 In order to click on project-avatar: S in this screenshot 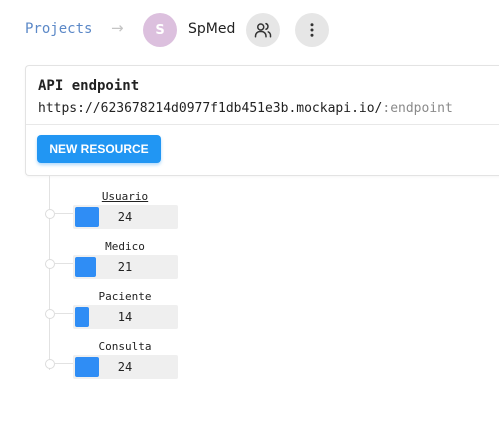, I will do `click(160, 30)`.